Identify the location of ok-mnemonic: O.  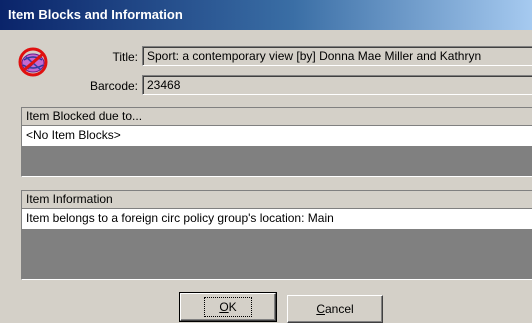
(224, 307).